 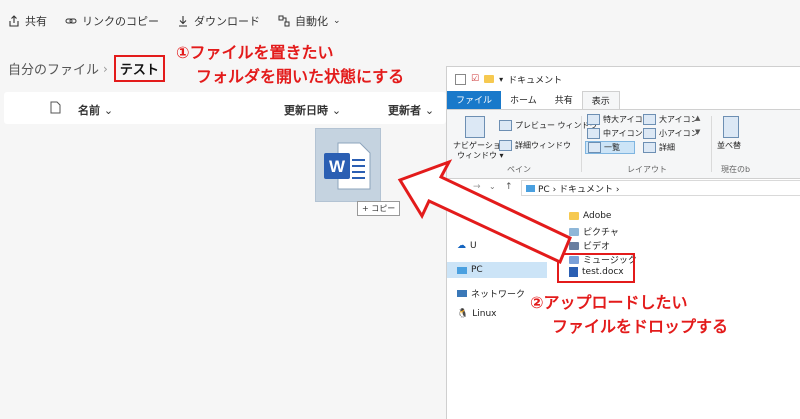 I want to click on drag-arrow-icon, so click(x=484, y=212).